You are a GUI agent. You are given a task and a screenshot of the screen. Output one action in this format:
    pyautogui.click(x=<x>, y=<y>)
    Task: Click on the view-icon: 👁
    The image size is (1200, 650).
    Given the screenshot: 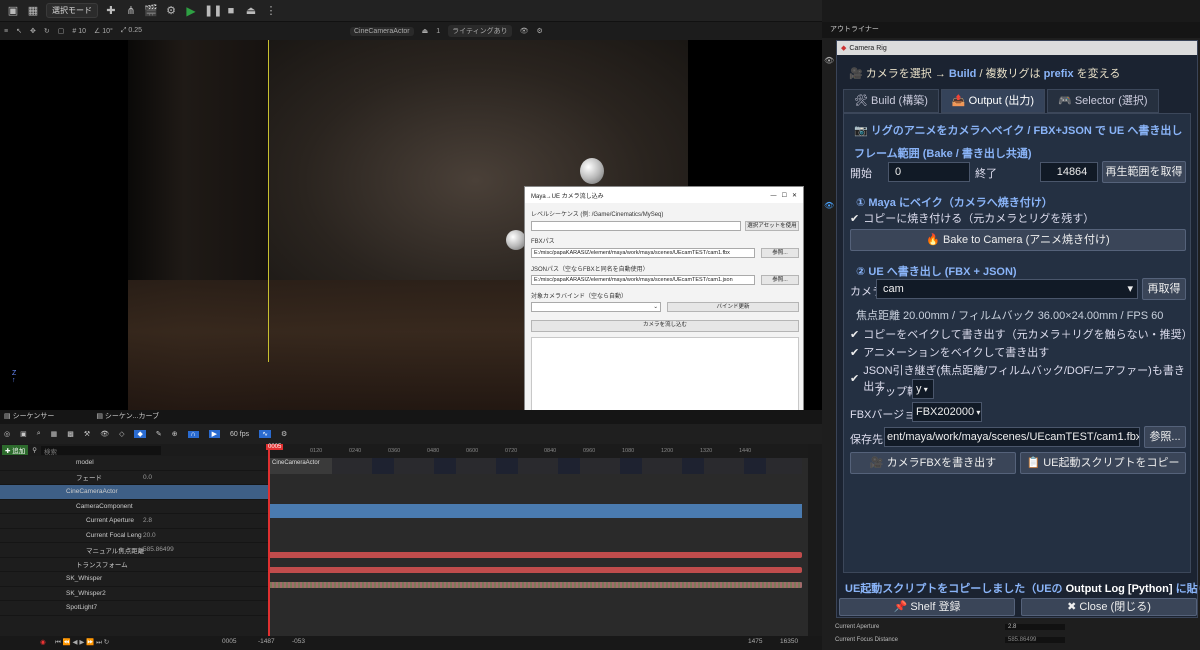 What is the action you would take?
    pyautogui.click(x=104, y=434)
    